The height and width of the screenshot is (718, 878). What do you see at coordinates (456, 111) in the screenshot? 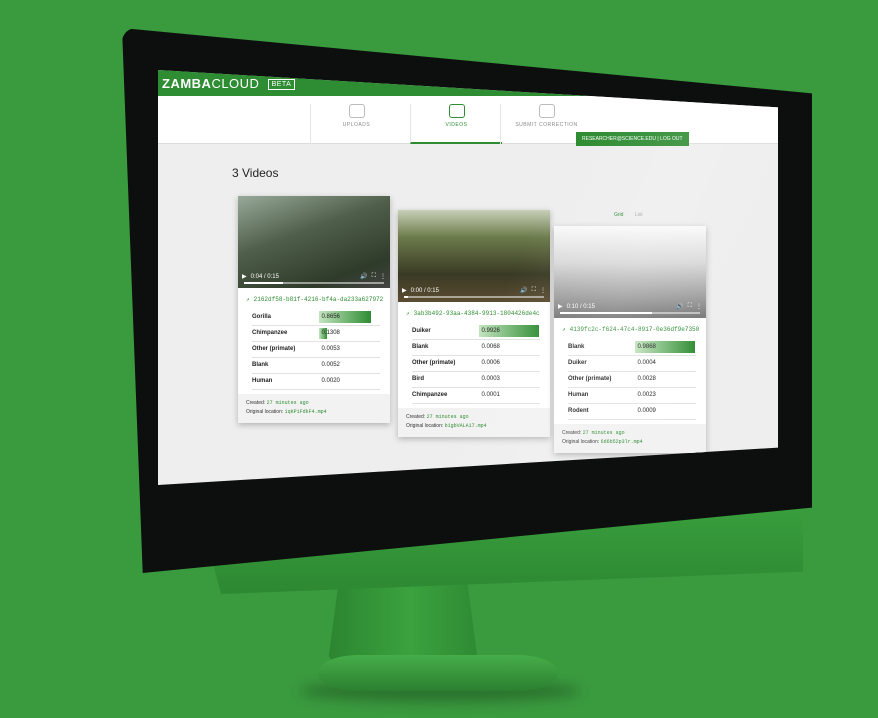
I see `play-icon` at bounding box center [456, 111].